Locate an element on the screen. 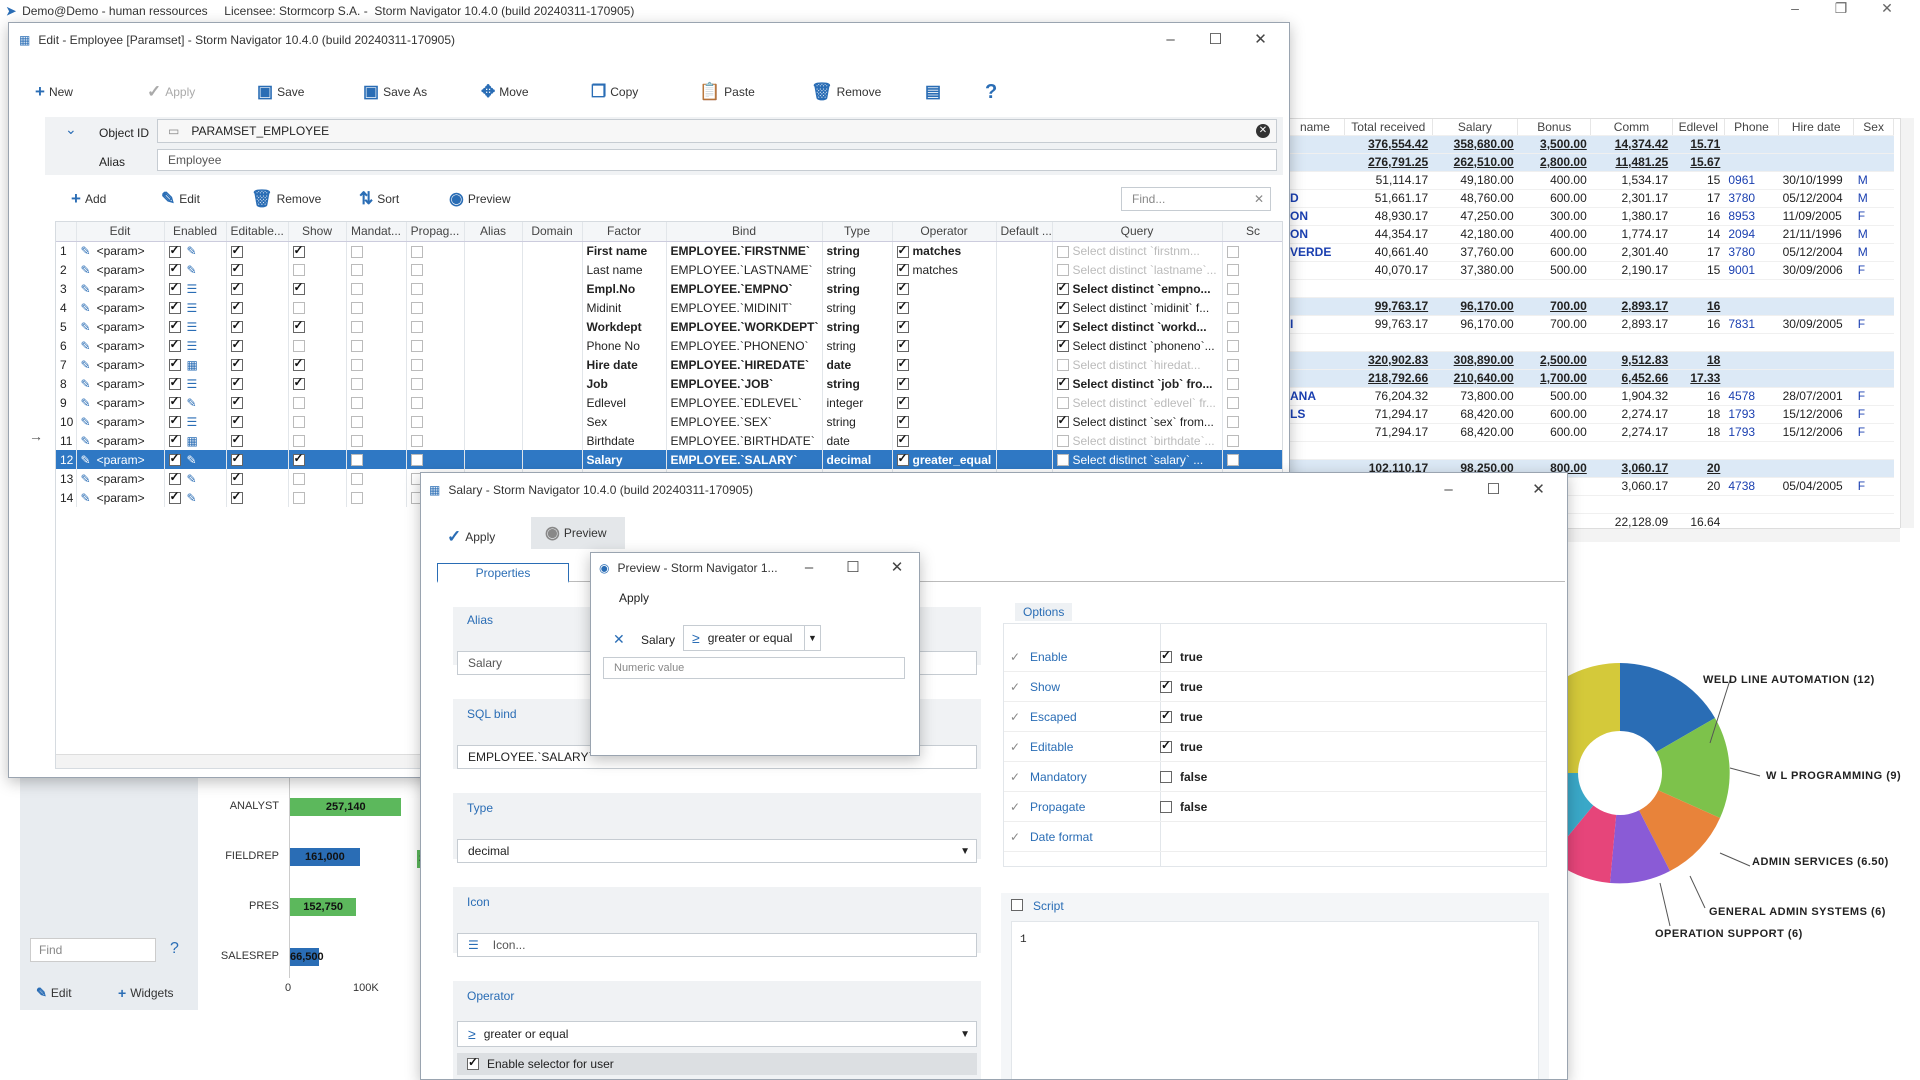  export-button: ▤ is located at coordinates (935, 92).